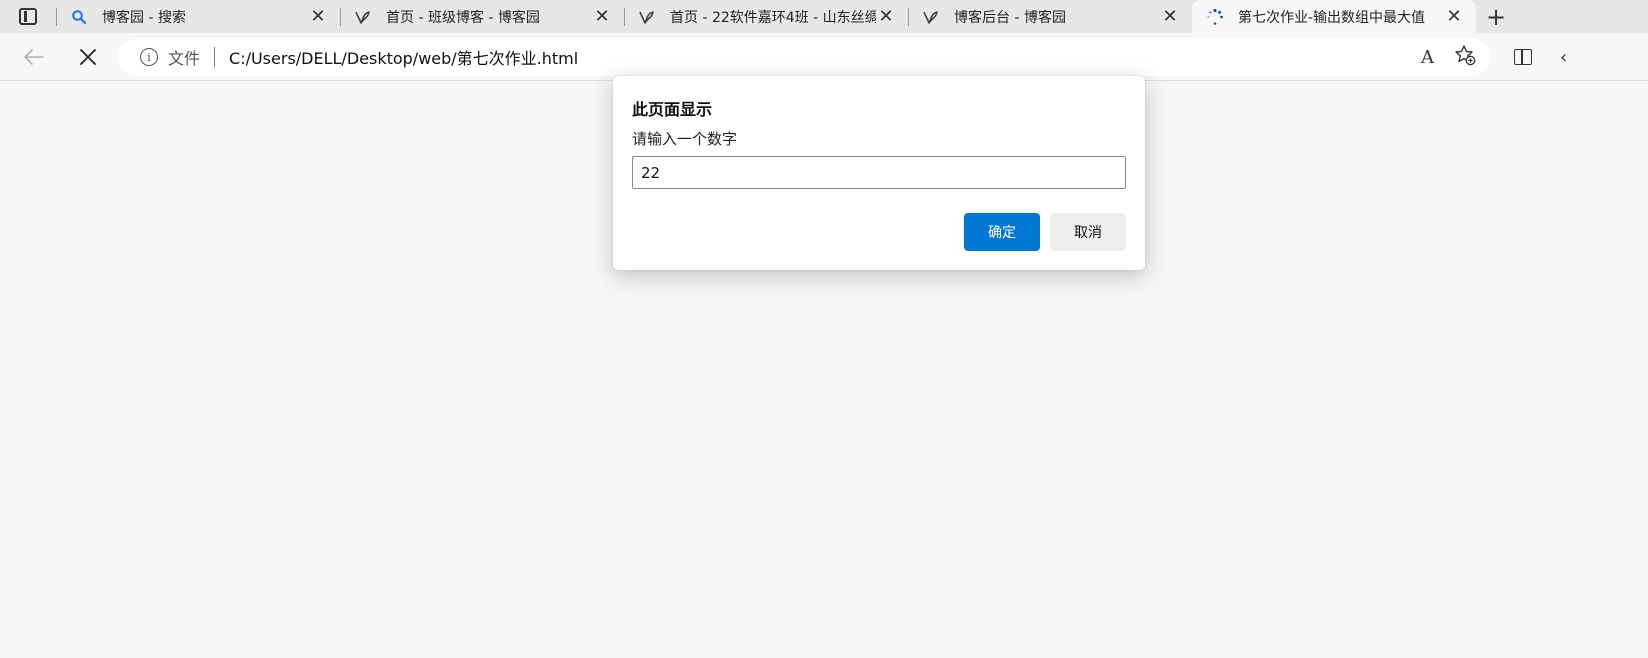 The width and height of the screenshot is (1648, 658). Describe the element at coordinates (463, 17) in the screenshot. I see `tab-title: 首页 - 班级博客 - 博客园` at that location.